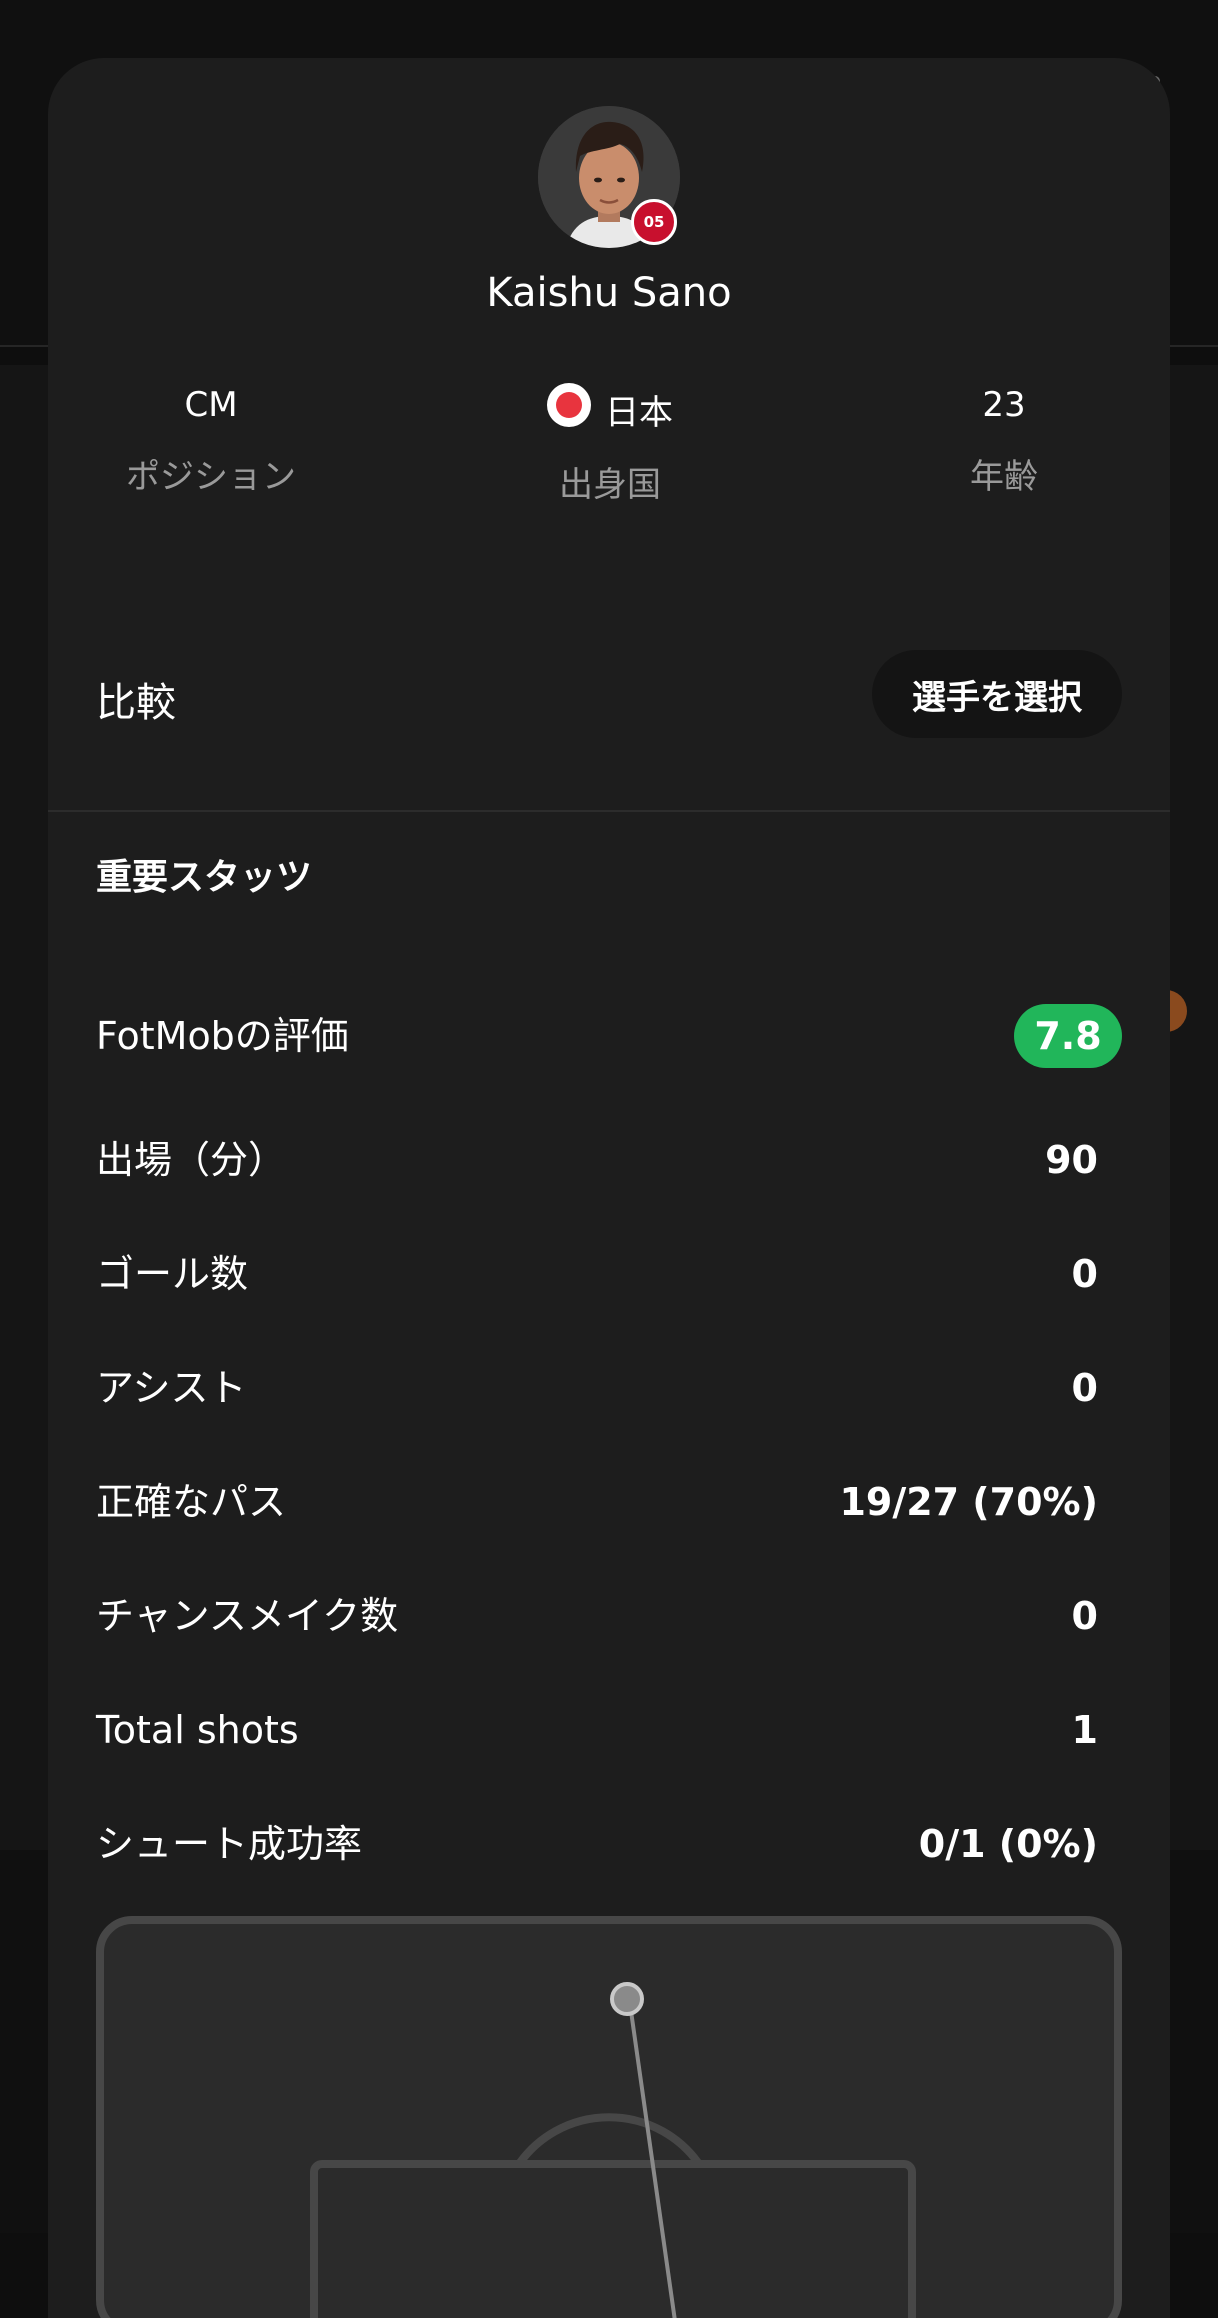 This screenshot has height=2318, width=1218. What do you see at coordinates (211, 477) in the screenshot?
I see `position-label: ポジション` at bounding box center [211, 477].